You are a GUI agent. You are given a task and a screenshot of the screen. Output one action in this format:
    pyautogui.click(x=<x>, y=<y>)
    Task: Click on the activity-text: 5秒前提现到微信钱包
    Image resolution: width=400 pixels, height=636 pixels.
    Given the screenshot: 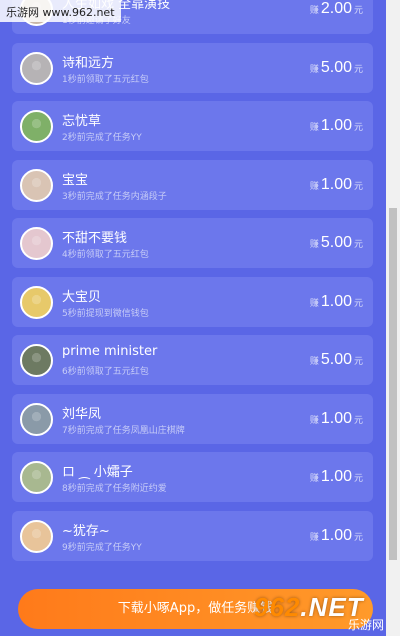 What is the action you would take?
    pyautogui.click(x=105, y=313)
    